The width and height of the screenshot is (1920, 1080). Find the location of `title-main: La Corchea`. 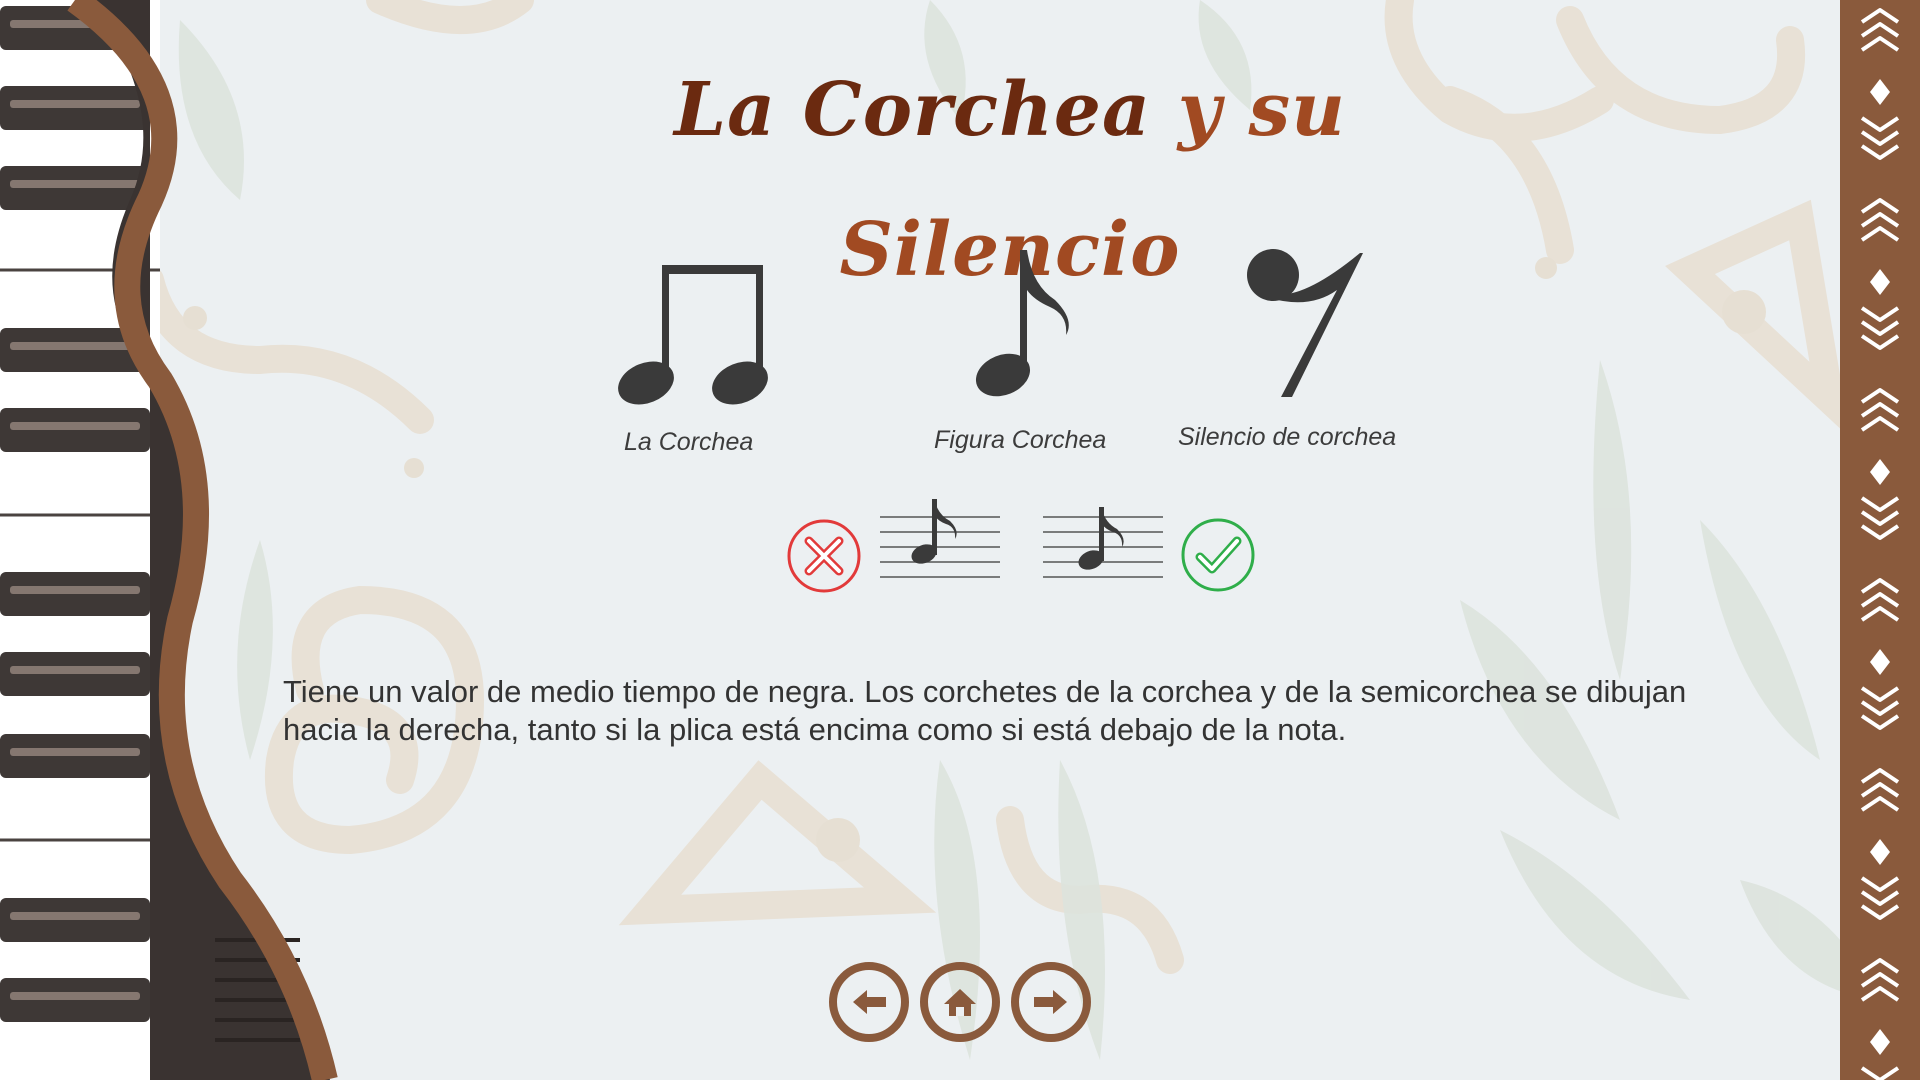

title-main: La Corchea is located at coordinates (912, 110).